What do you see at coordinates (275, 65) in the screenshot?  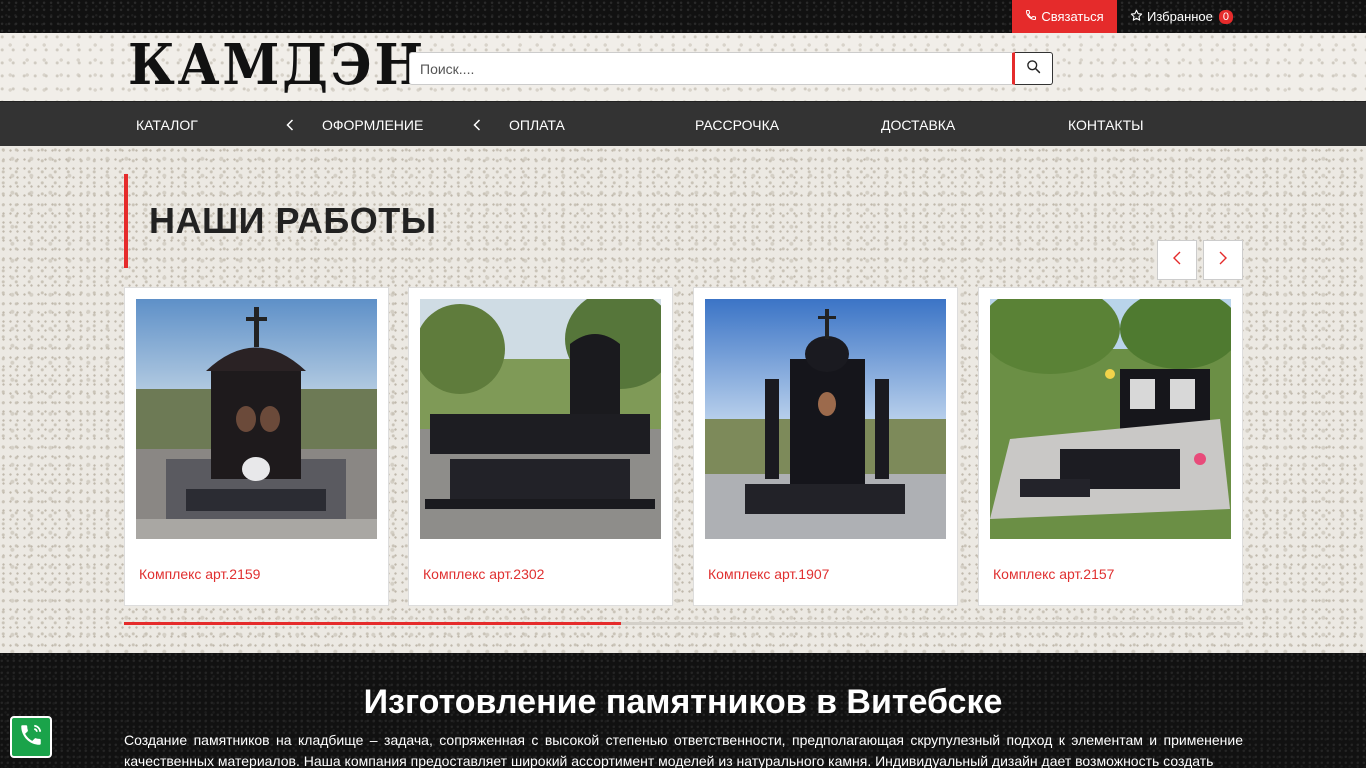 I see `site-logo: КАМДЭН` at bounding box center [275, 65].